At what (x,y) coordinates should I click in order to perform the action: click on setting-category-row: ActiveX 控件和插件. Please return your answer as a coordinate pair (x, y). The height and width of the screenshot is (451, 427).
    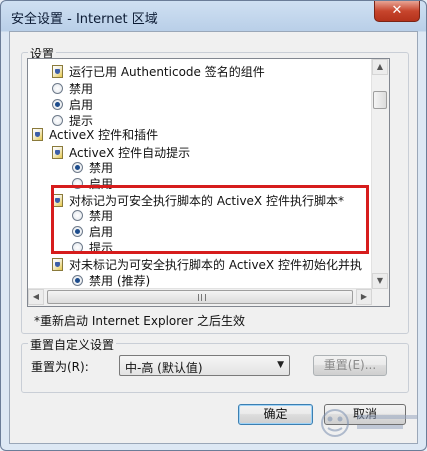
    Looking at the image, I should click on (95, 134).